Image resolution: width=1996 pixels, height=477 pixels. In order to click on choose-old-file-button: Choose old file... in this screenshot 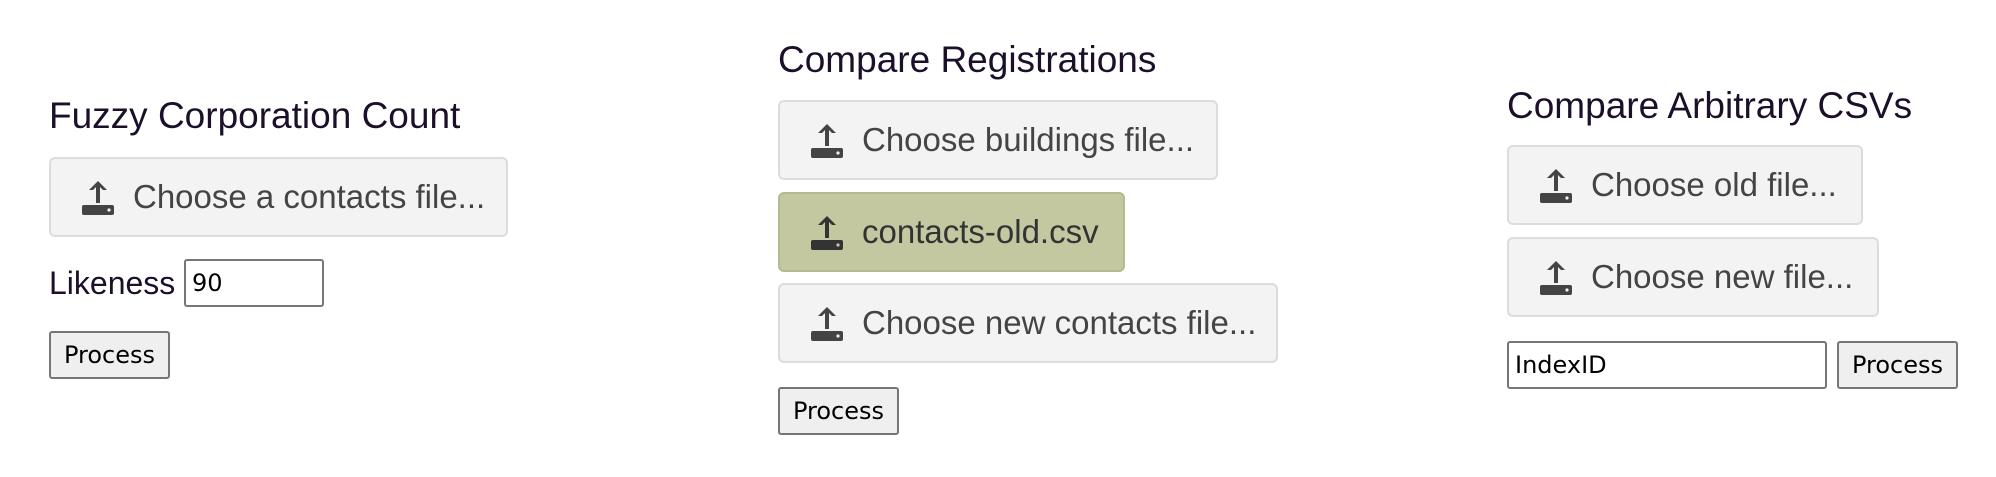, I will do `click(1685, 185)`.